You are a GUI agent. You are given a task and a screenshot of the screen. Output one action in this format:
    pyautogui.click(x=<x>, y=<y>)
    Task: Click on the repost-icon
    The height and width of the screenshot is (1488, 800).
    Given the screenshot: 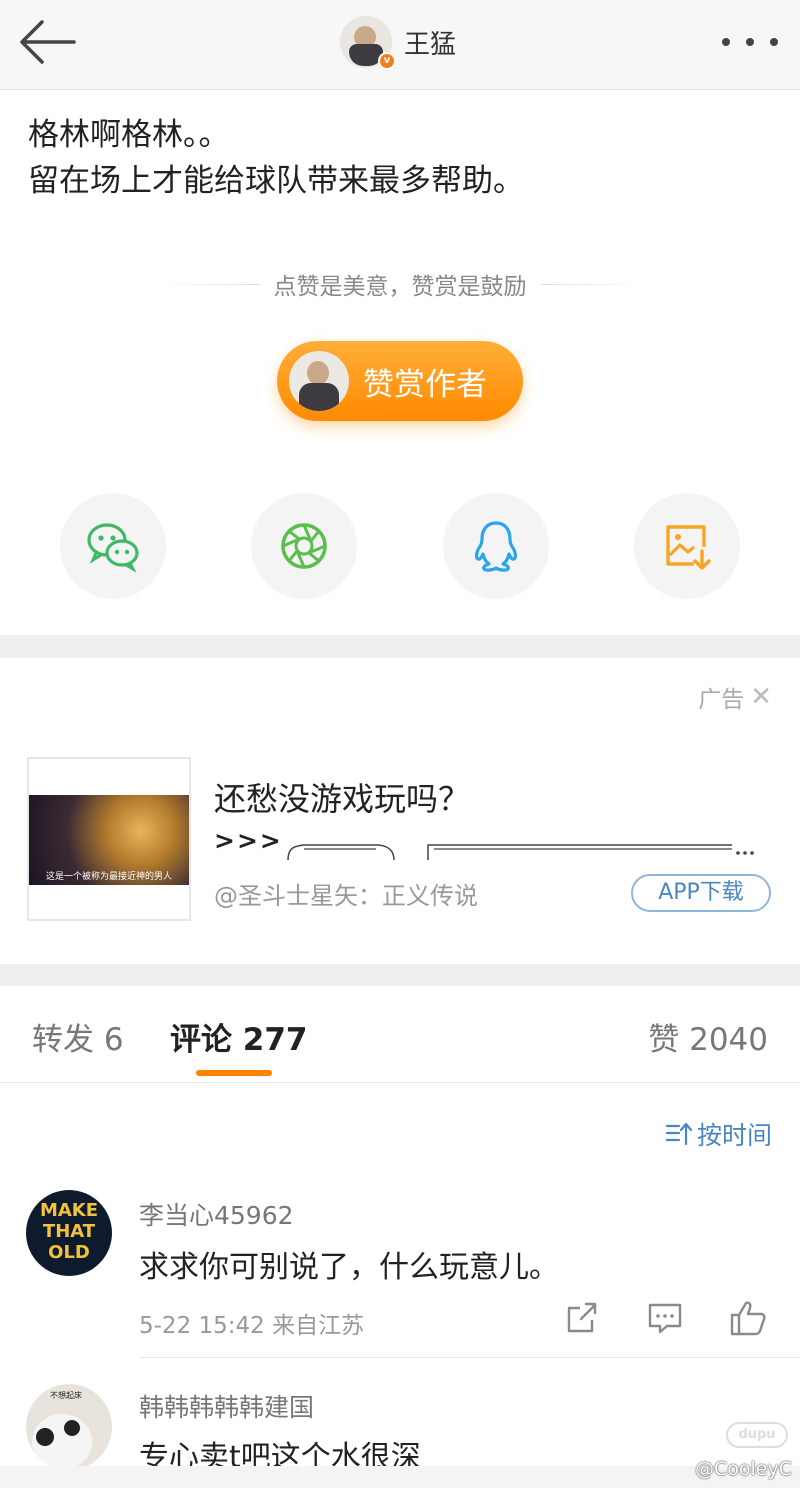 What is the action you would take?
    pyautogui.click(x=582, y=1317)
    